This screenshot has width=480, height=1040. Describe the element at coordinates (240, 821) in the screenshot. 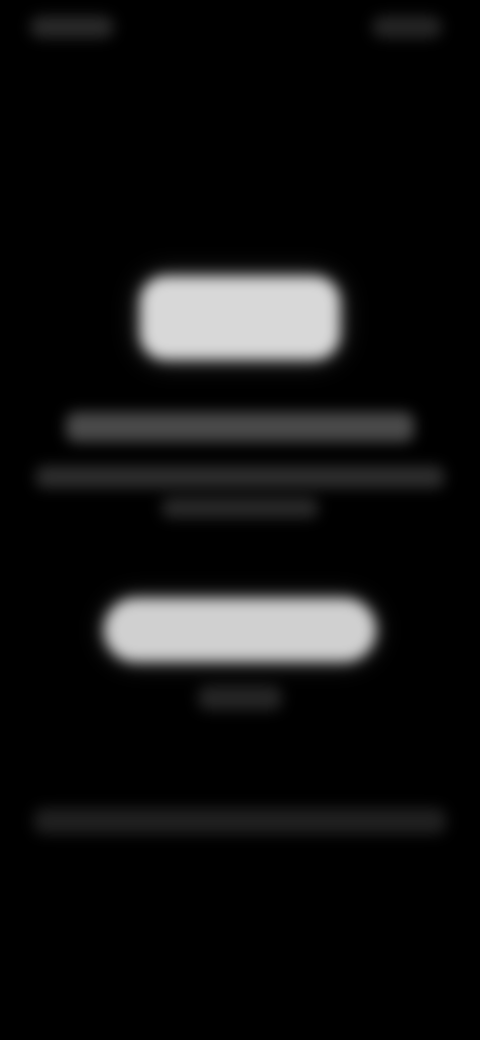

I see `footer-text` at that location.